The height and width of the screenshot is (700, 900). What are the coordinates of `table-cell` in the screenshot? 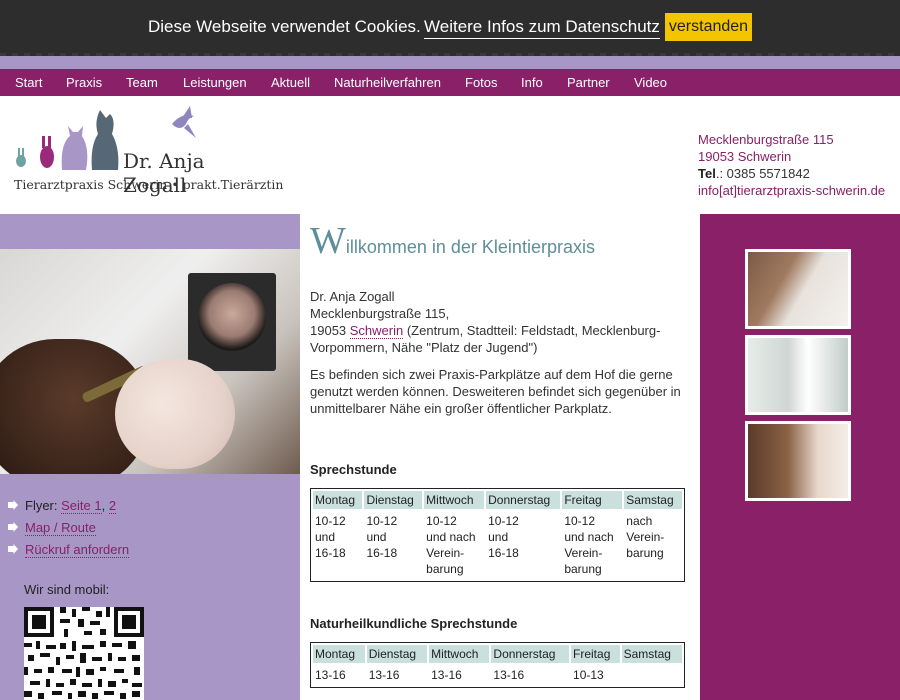 It's located at (652, 675).